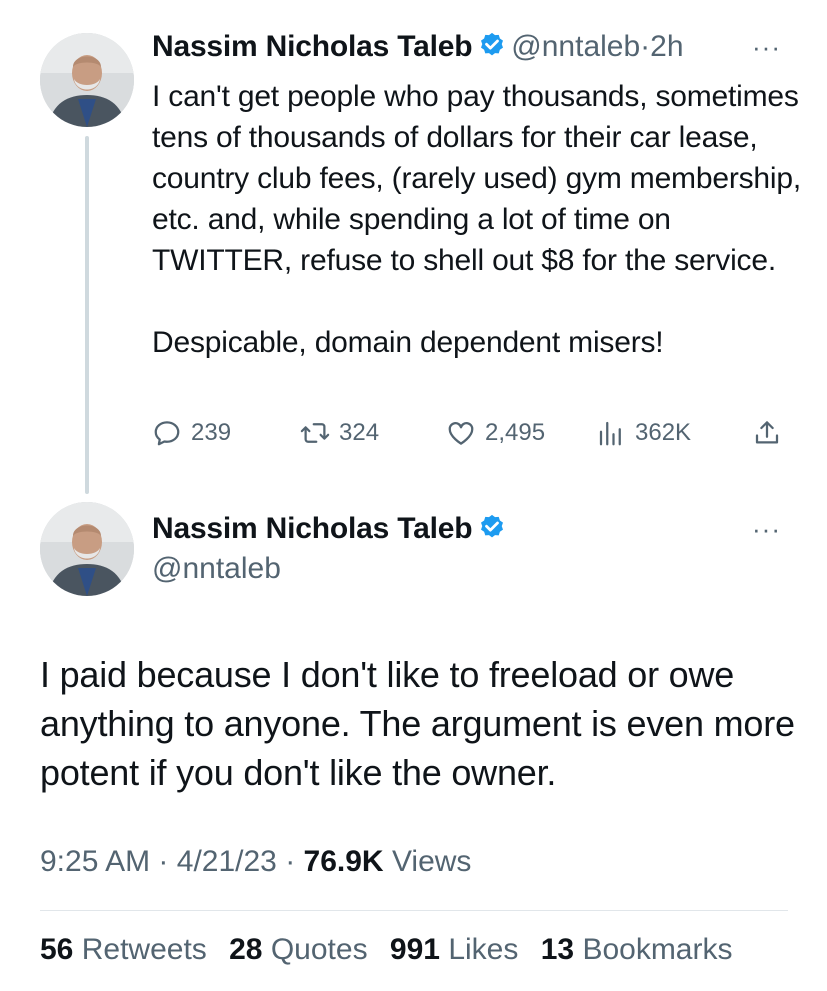  I want to click on bookmarks-stat: 13 Bookmarks, so click(637, 949).